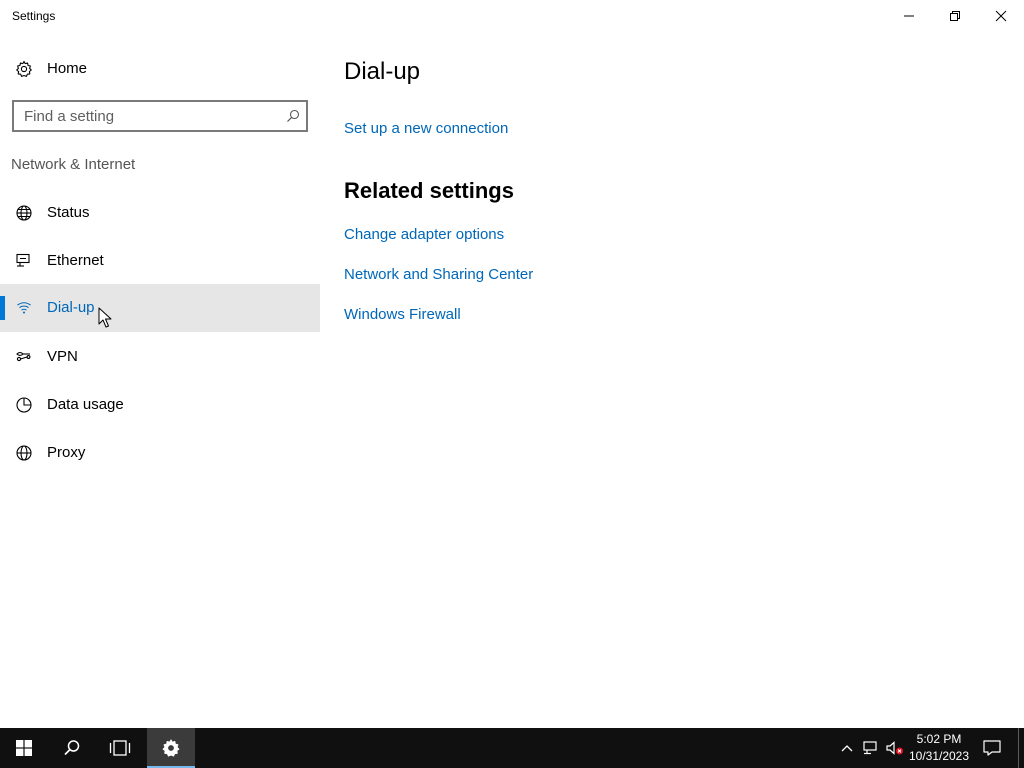 Image resolution: width=1024 pixels, height=768 pixels. Describe the element at coordinates (24, 453) in the screenshot. I see `globe-proxy-icon` at that location.